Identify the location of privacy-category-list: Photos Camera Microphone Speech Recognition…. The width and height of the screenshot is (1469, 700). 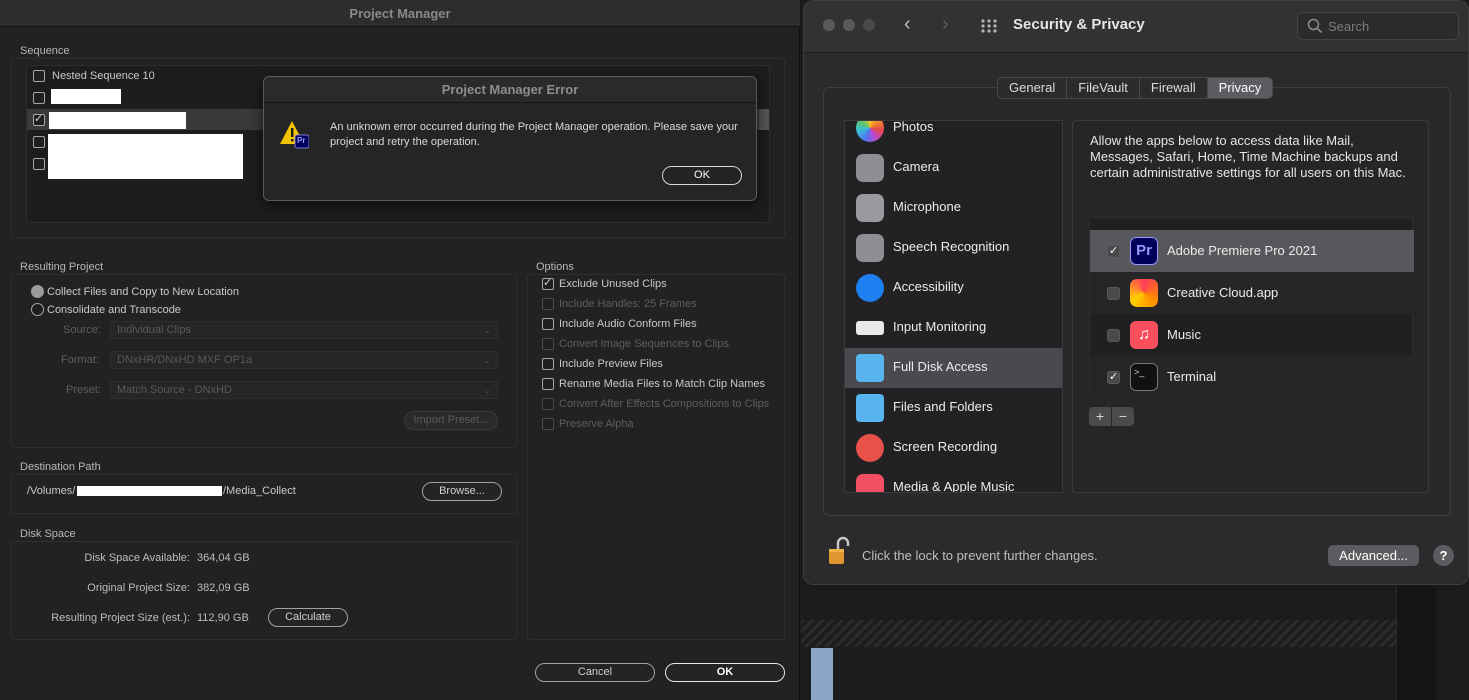
(953, 306).